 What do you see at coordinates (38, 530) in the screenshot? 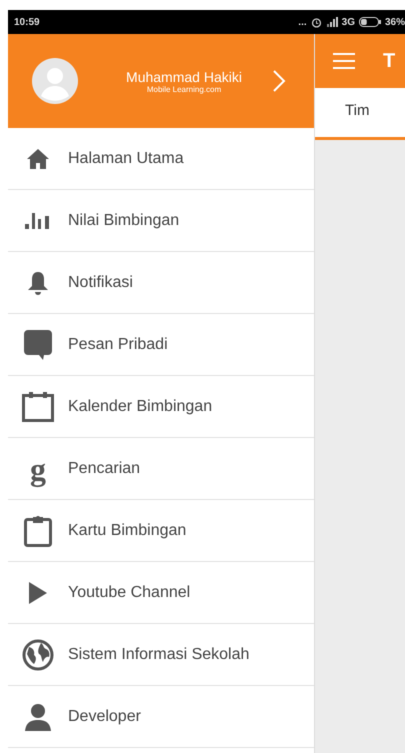
I see `clipboard-icon` at bounding box center [38, 530].